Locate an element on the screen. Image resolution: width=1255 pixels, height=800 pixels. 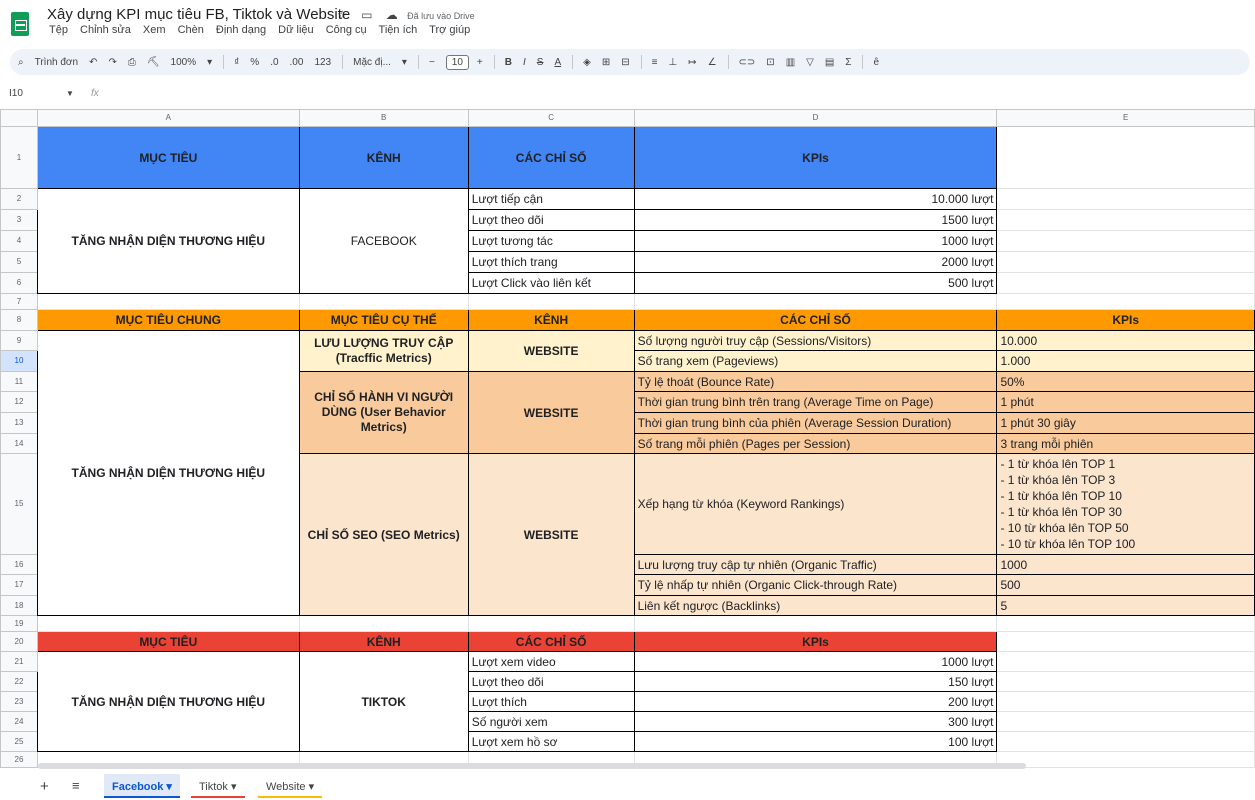
tt-kpi-cell: 100 lượt is located at coordinates (815, 741).